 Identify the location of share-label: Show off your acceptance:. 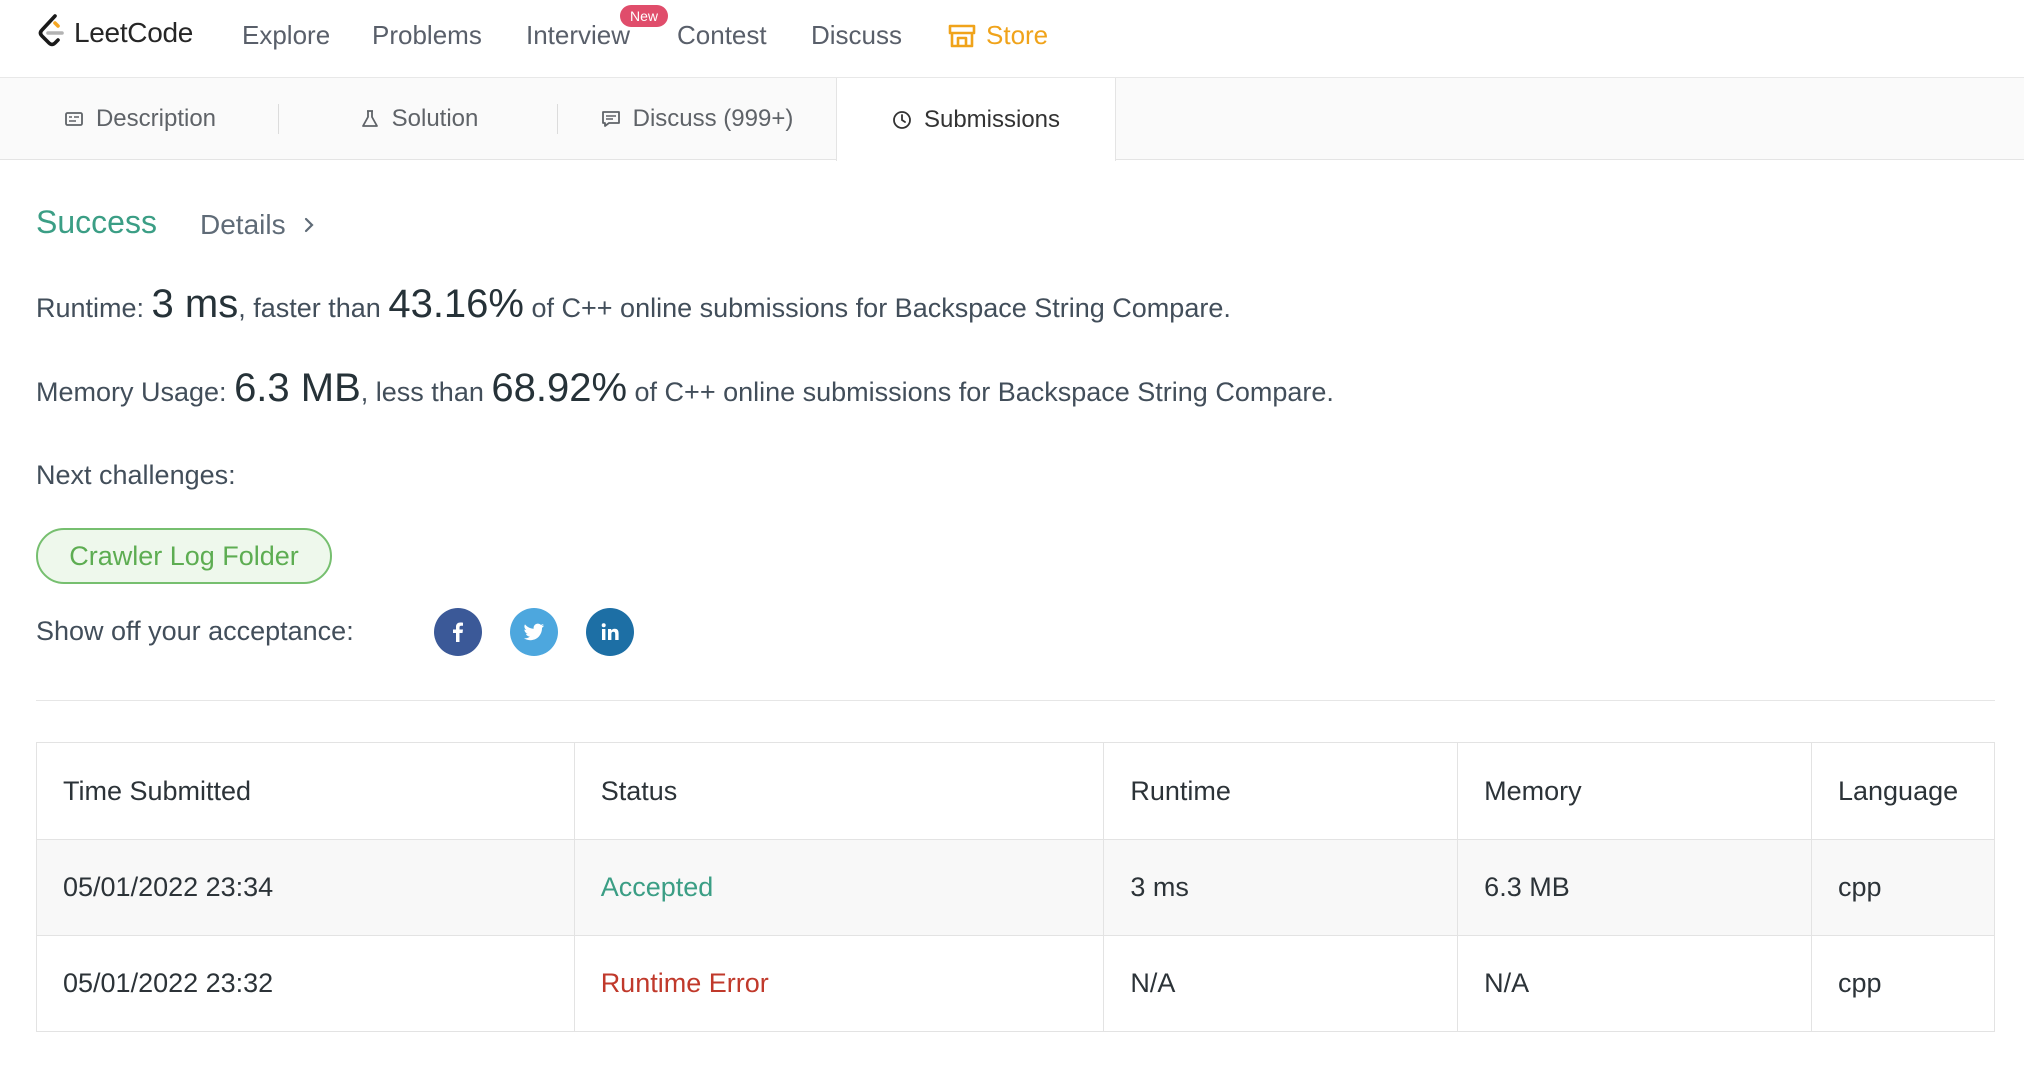
(195, 631).